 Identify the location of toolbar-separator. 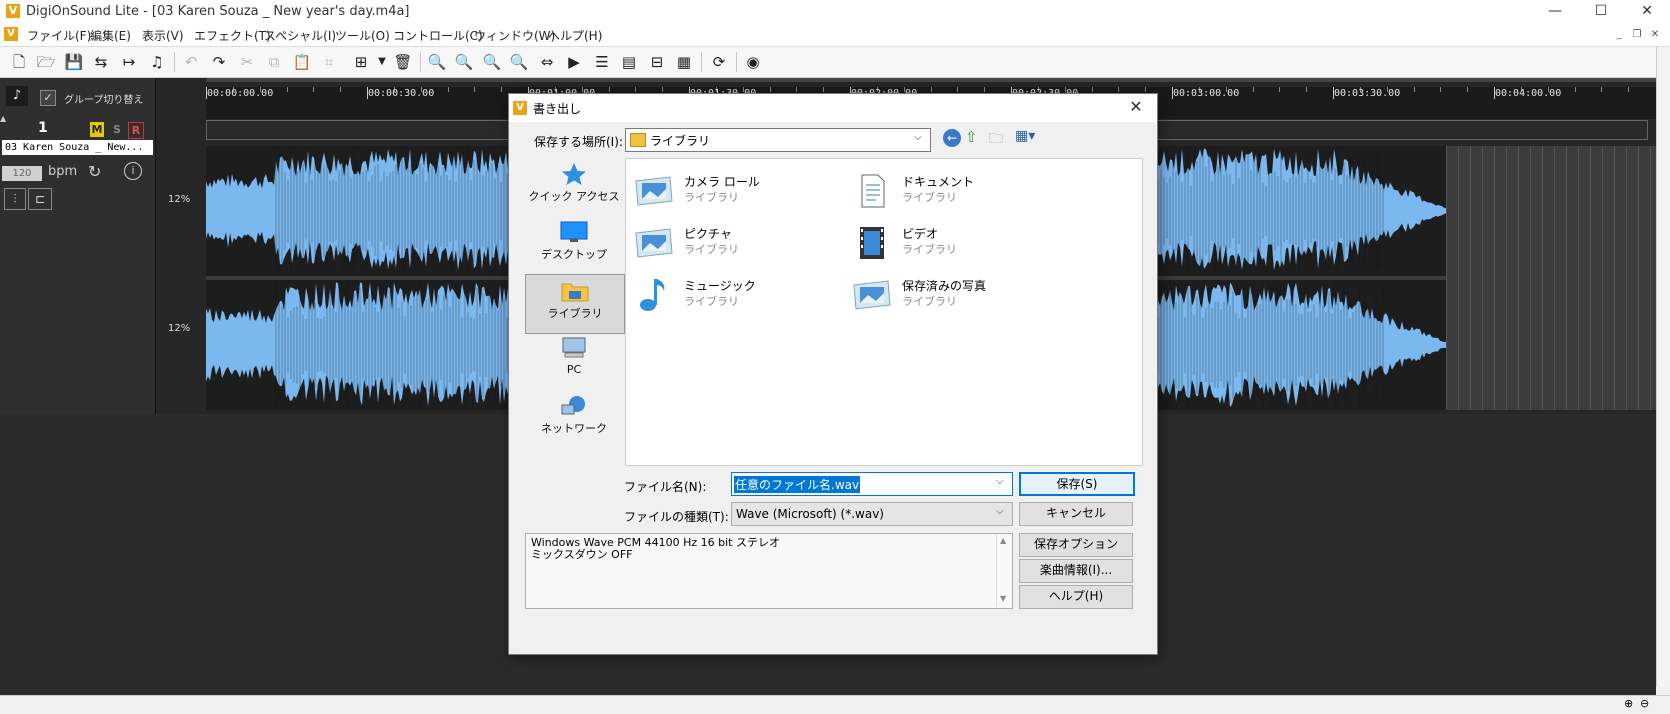
(420, 62).